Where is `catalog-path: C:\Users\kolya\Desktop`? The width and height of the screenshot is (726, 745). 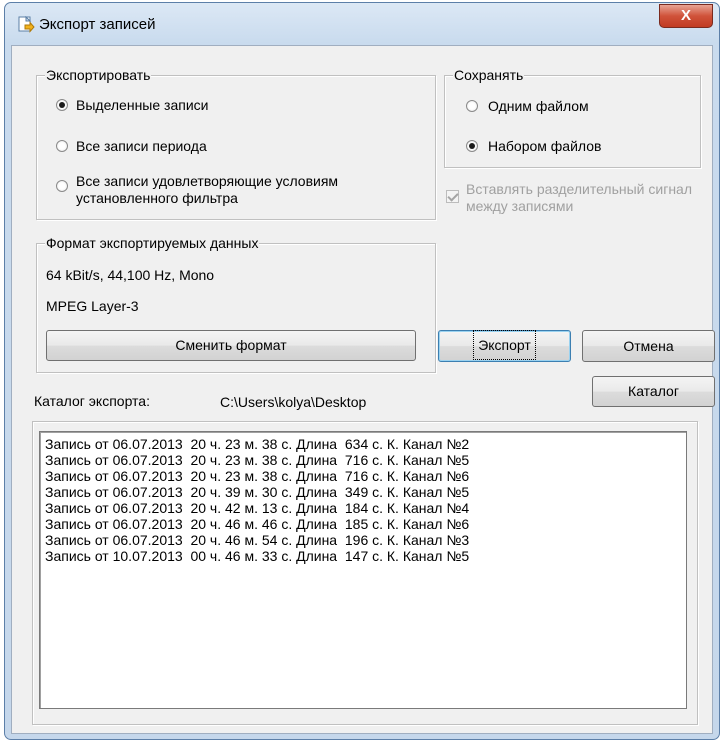 catalog-path: C:\Users\kolya\Desktop is located at coordinates (293, 402).